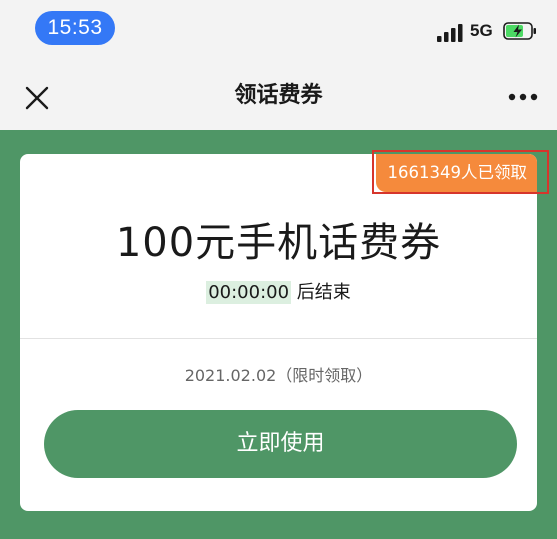  Describe the element at coordinates (456, 173) in the screenshot. I see `claimed-count-badge: 1661349人已领取` at that location.